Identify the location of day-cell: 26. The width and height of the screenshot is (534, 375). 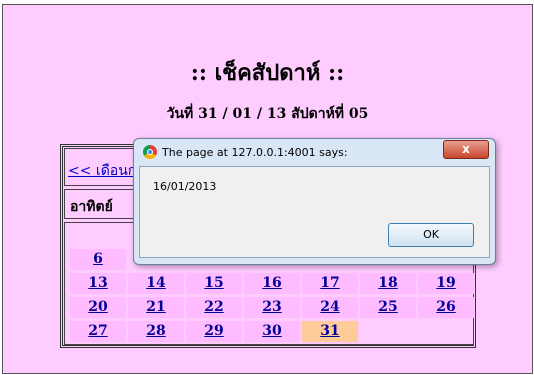
(446, 307).